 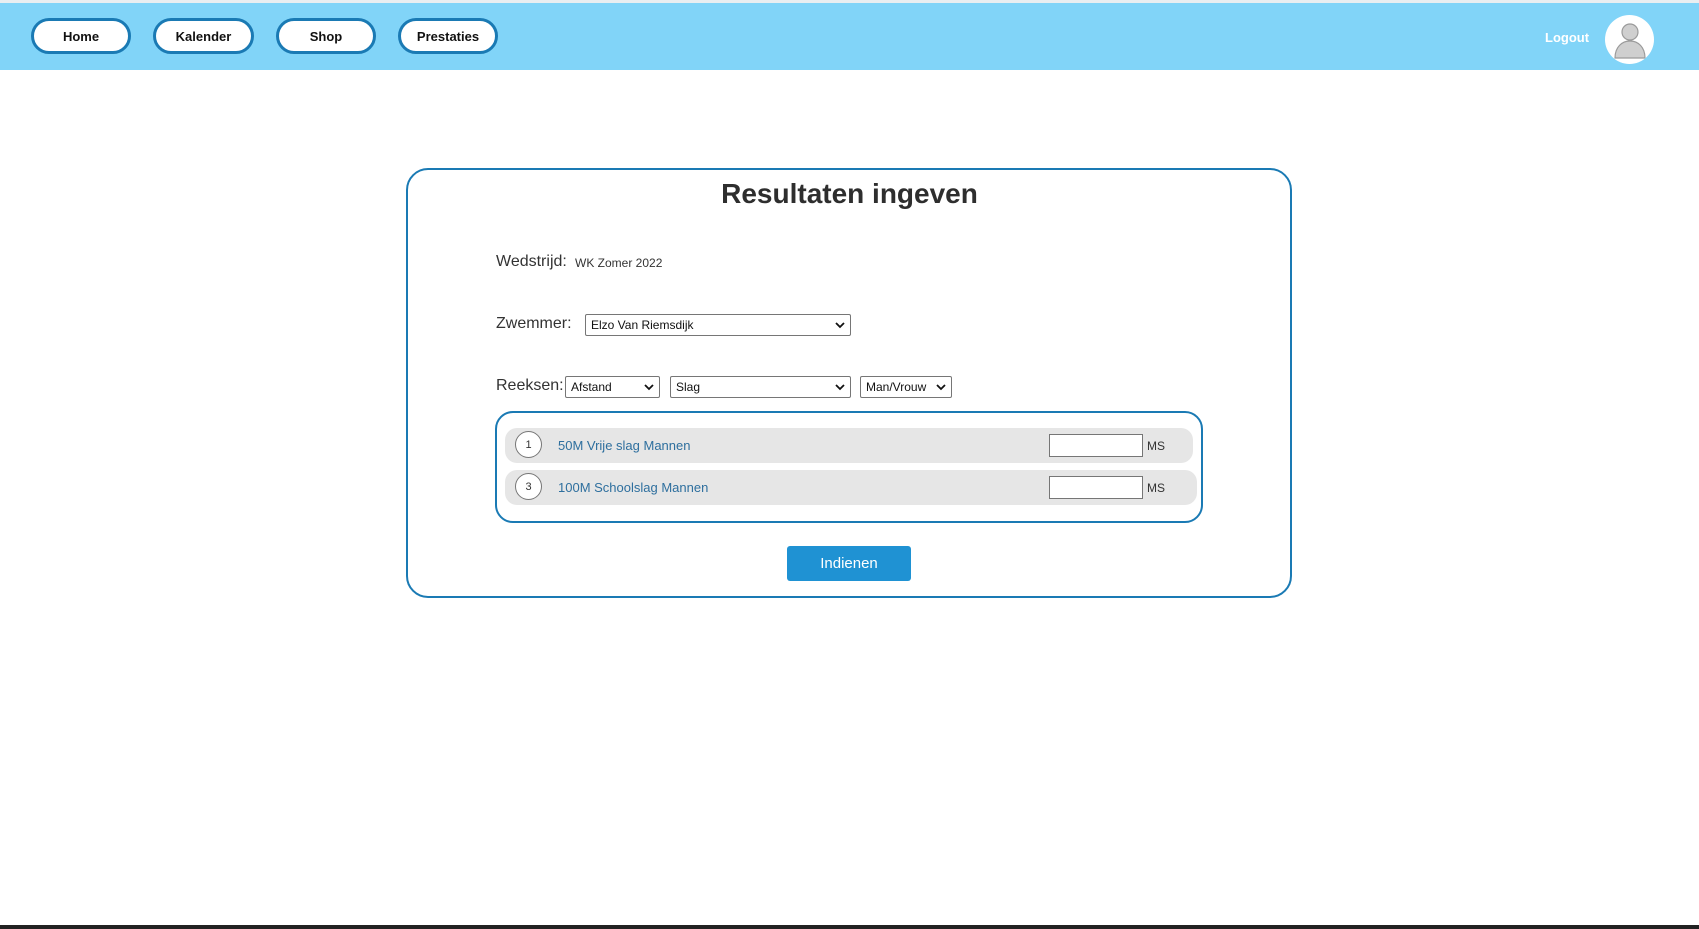 I want to click on list-item: 1 50M Vrije slag Mannen MS, so click(x=849, y=445).